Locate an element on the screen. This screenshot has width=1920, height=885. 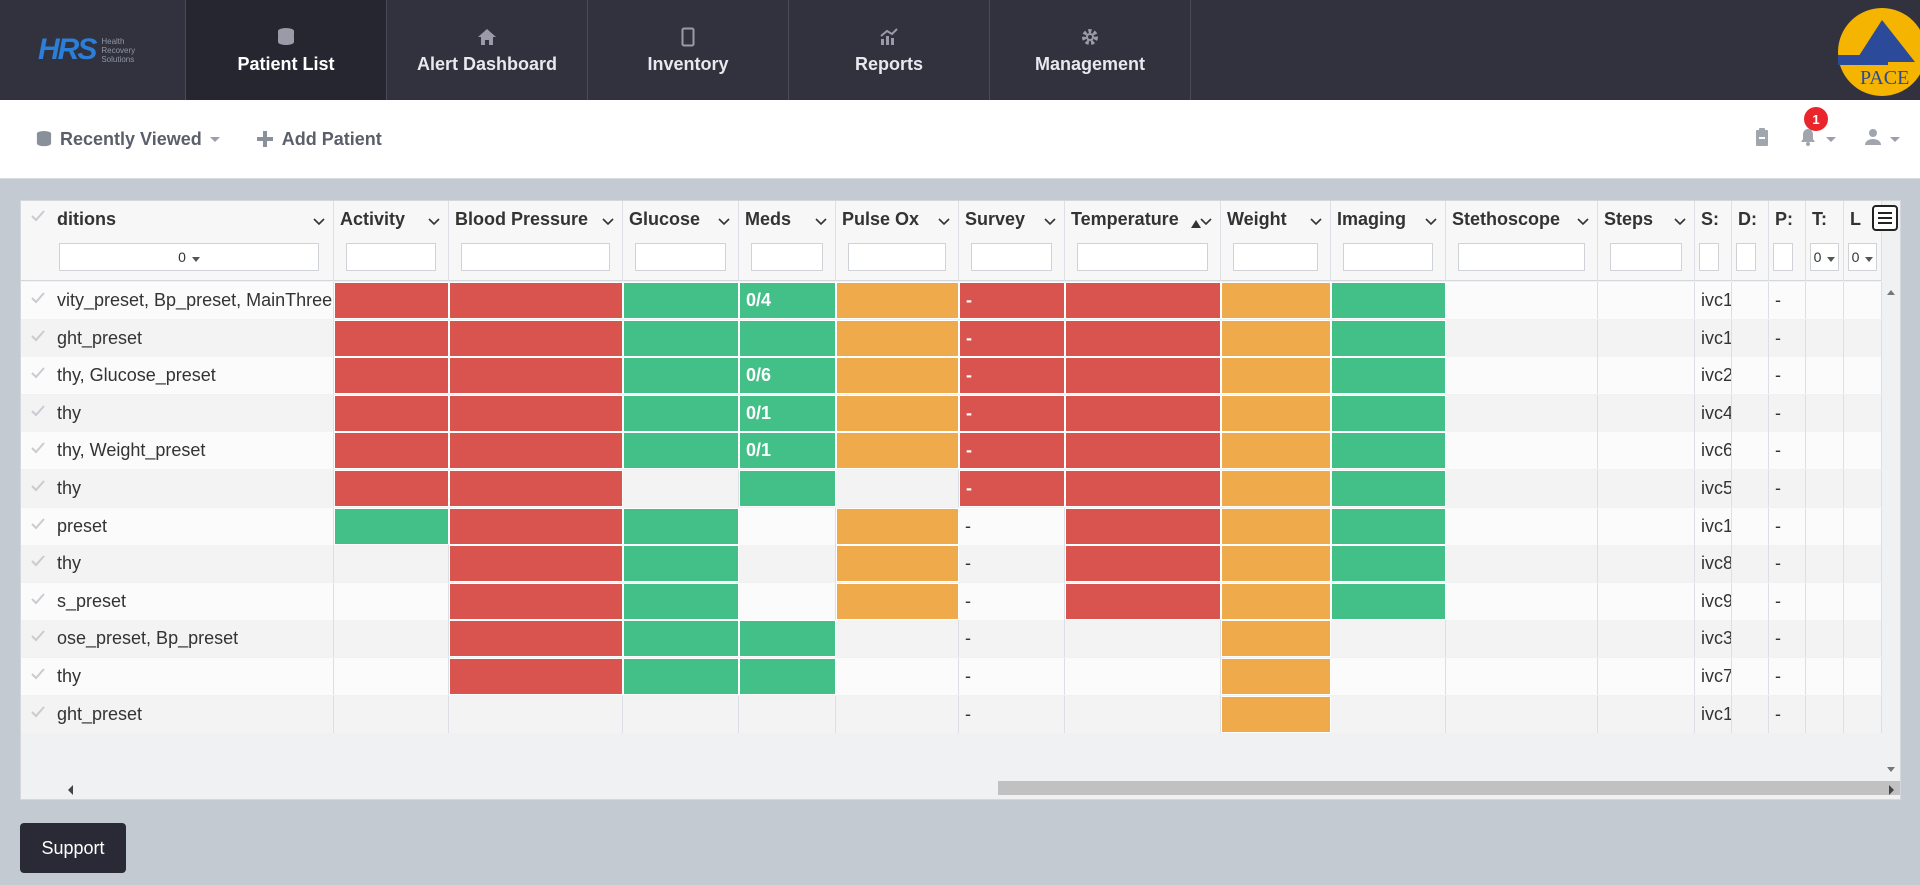
column-header: ditions 0 is located at coordinates (177, 241).